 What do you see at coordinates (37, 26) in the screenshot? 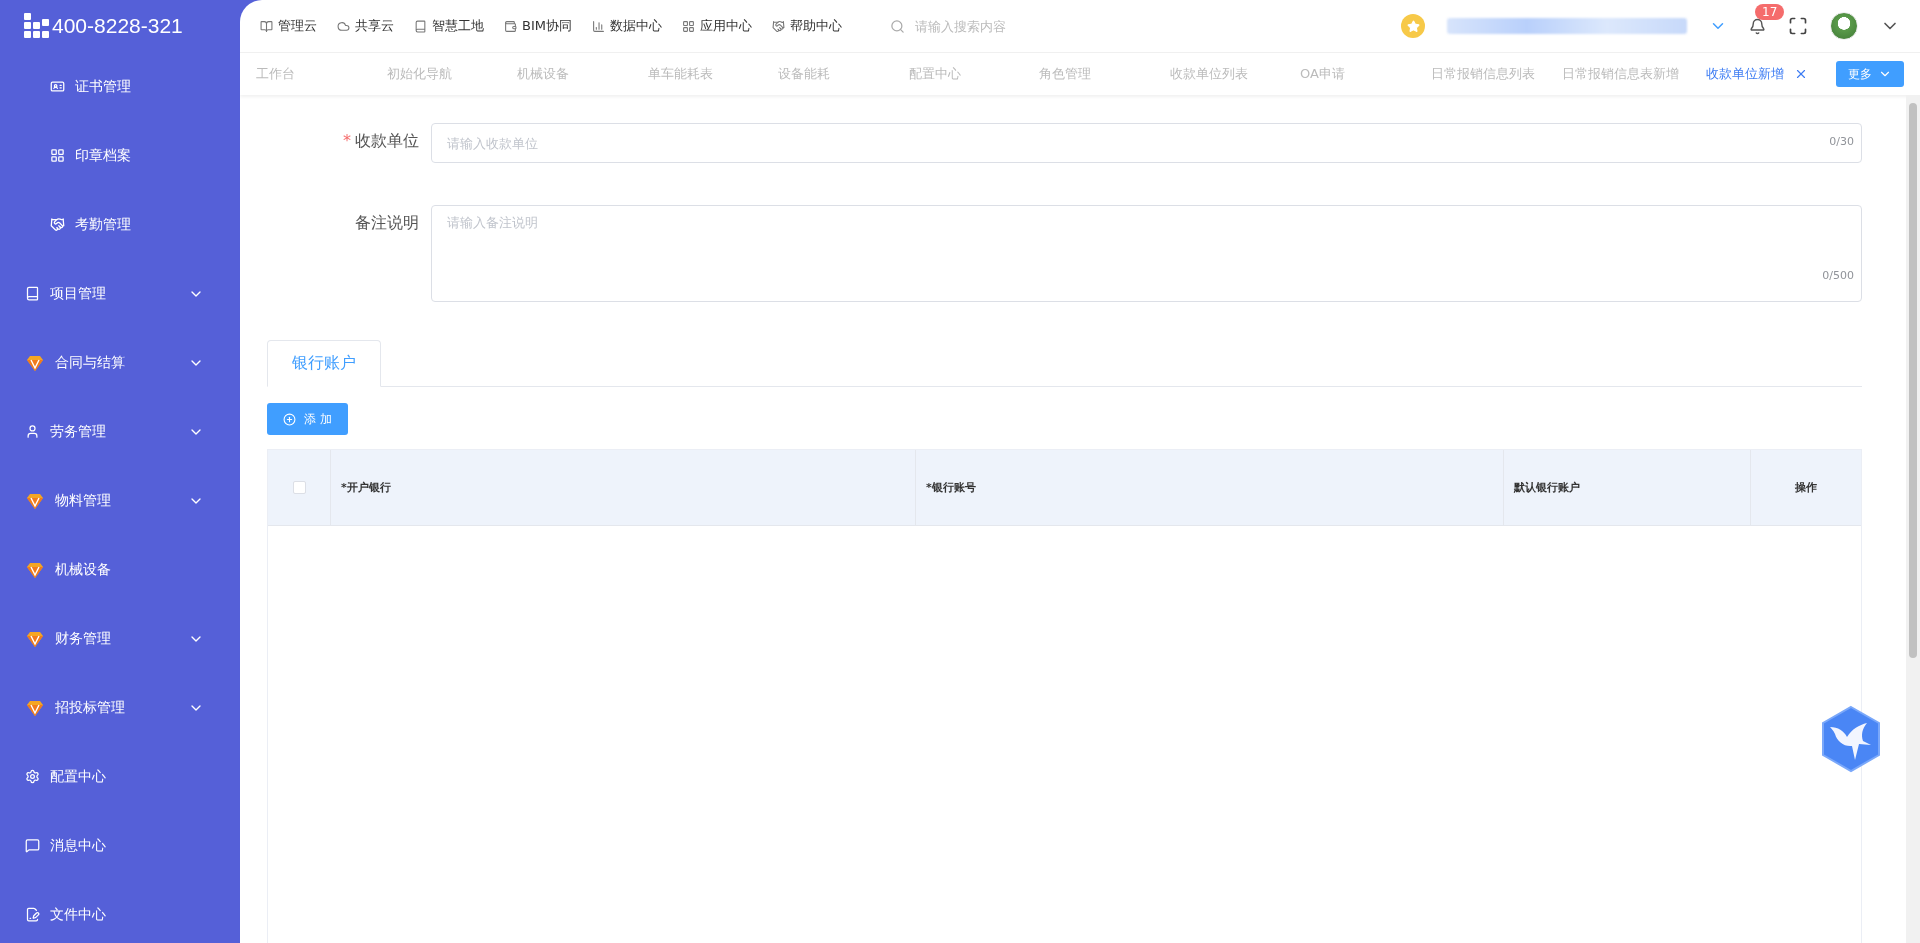
I see `logo-icon` at bounding box center [37, 26].